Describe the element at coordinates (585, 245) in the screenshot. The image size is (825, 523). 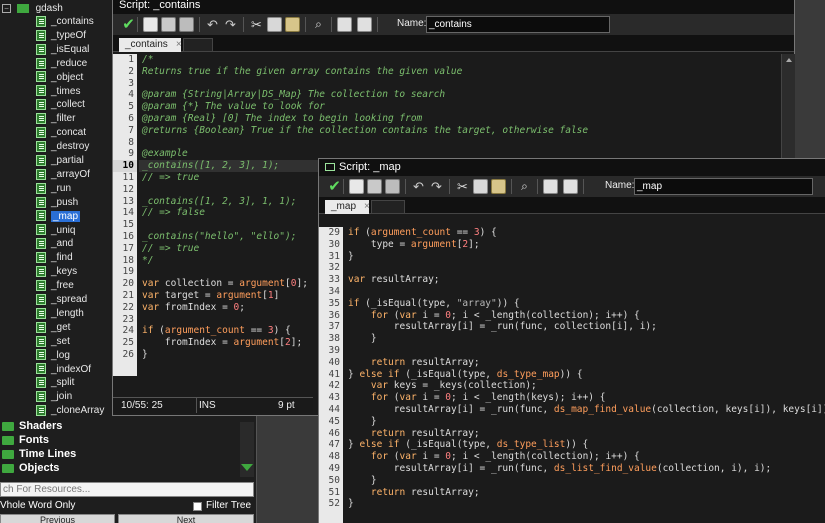
I see `code-line: type = argument[2];` at that location.